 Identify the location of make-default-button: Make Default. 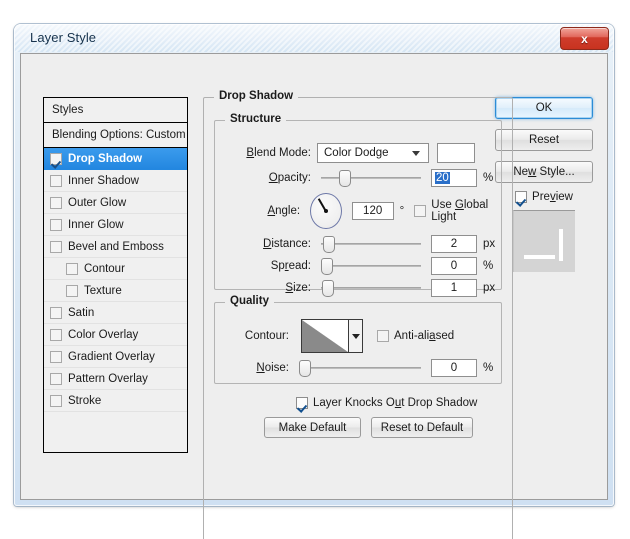
(312, 427).